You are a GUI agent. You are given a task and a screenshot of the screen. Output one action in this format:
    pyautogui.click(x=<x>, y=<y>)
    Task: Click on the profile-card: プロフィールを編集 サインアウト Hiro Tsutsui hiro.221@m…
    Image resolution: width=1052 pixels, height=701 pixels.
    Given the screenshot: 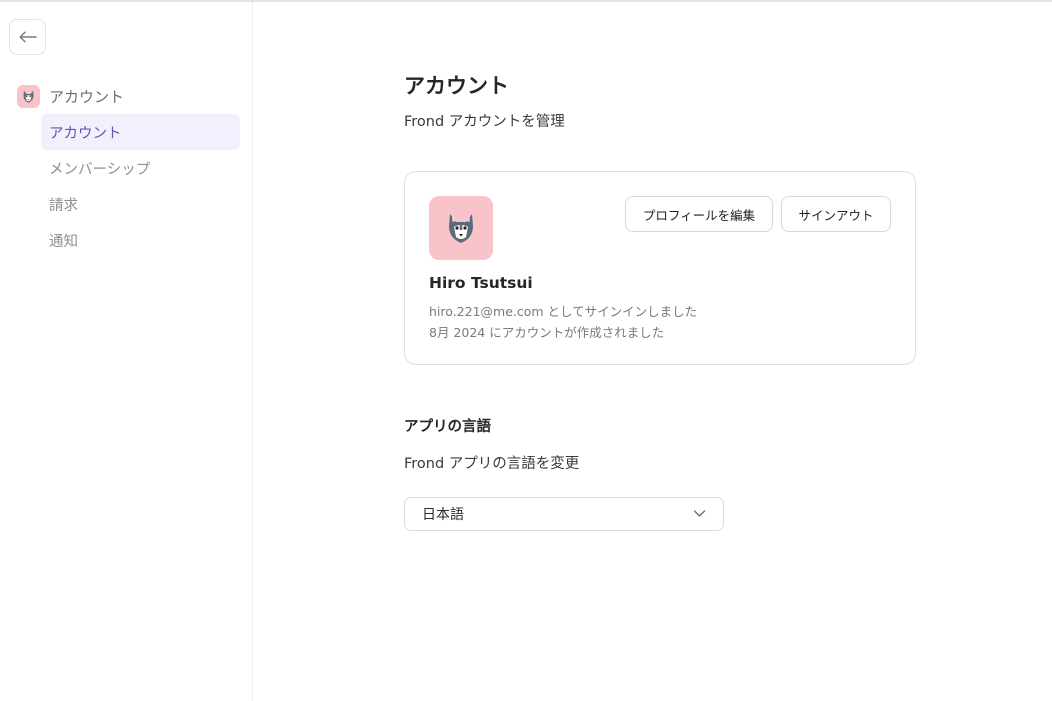 What is the action you would take?
    pyautogui.click(x=660, y=268)
    